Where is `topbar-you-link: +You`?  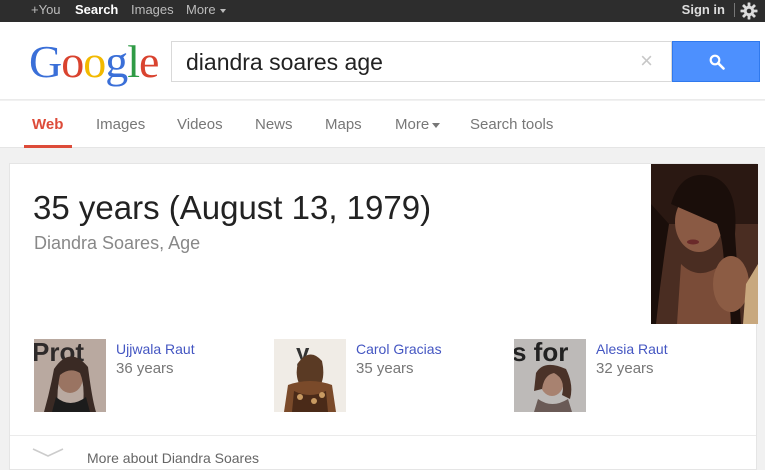 topbar-you-link: +You is located at coordinates (46, 10).